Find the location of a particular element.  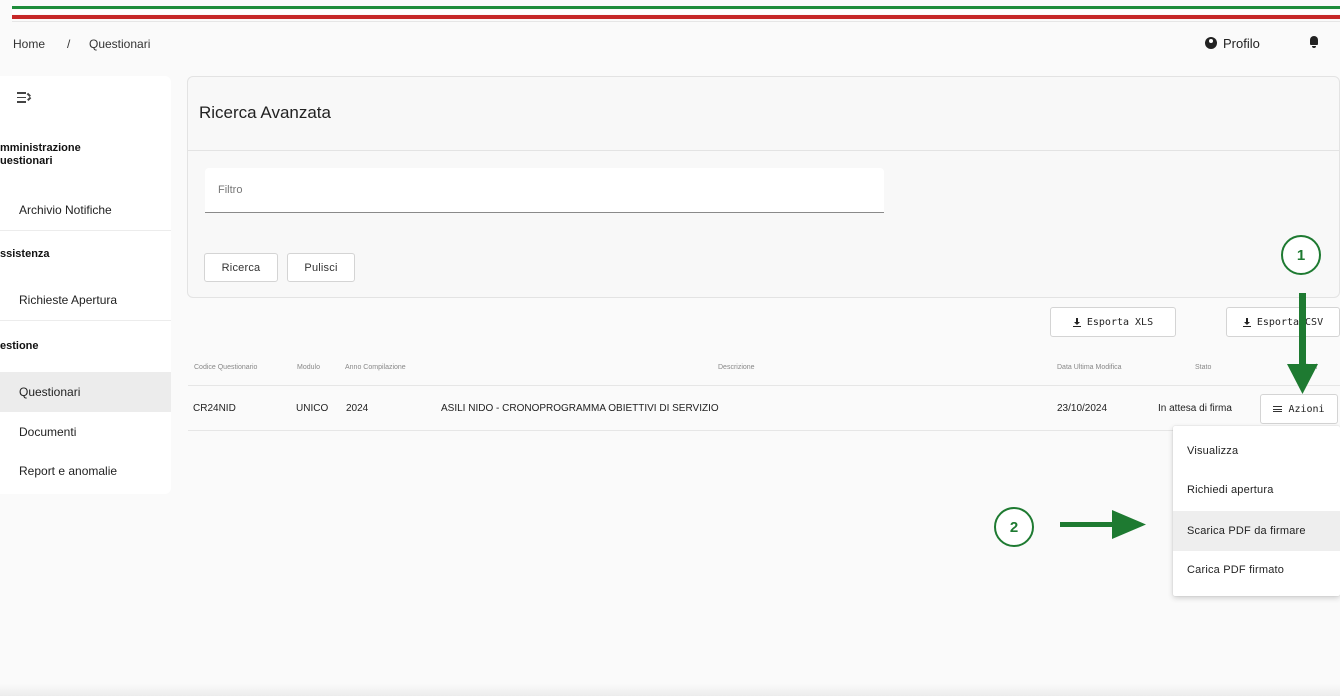

sidebar-item-label: Questionari is located at coordinates (50, 392).